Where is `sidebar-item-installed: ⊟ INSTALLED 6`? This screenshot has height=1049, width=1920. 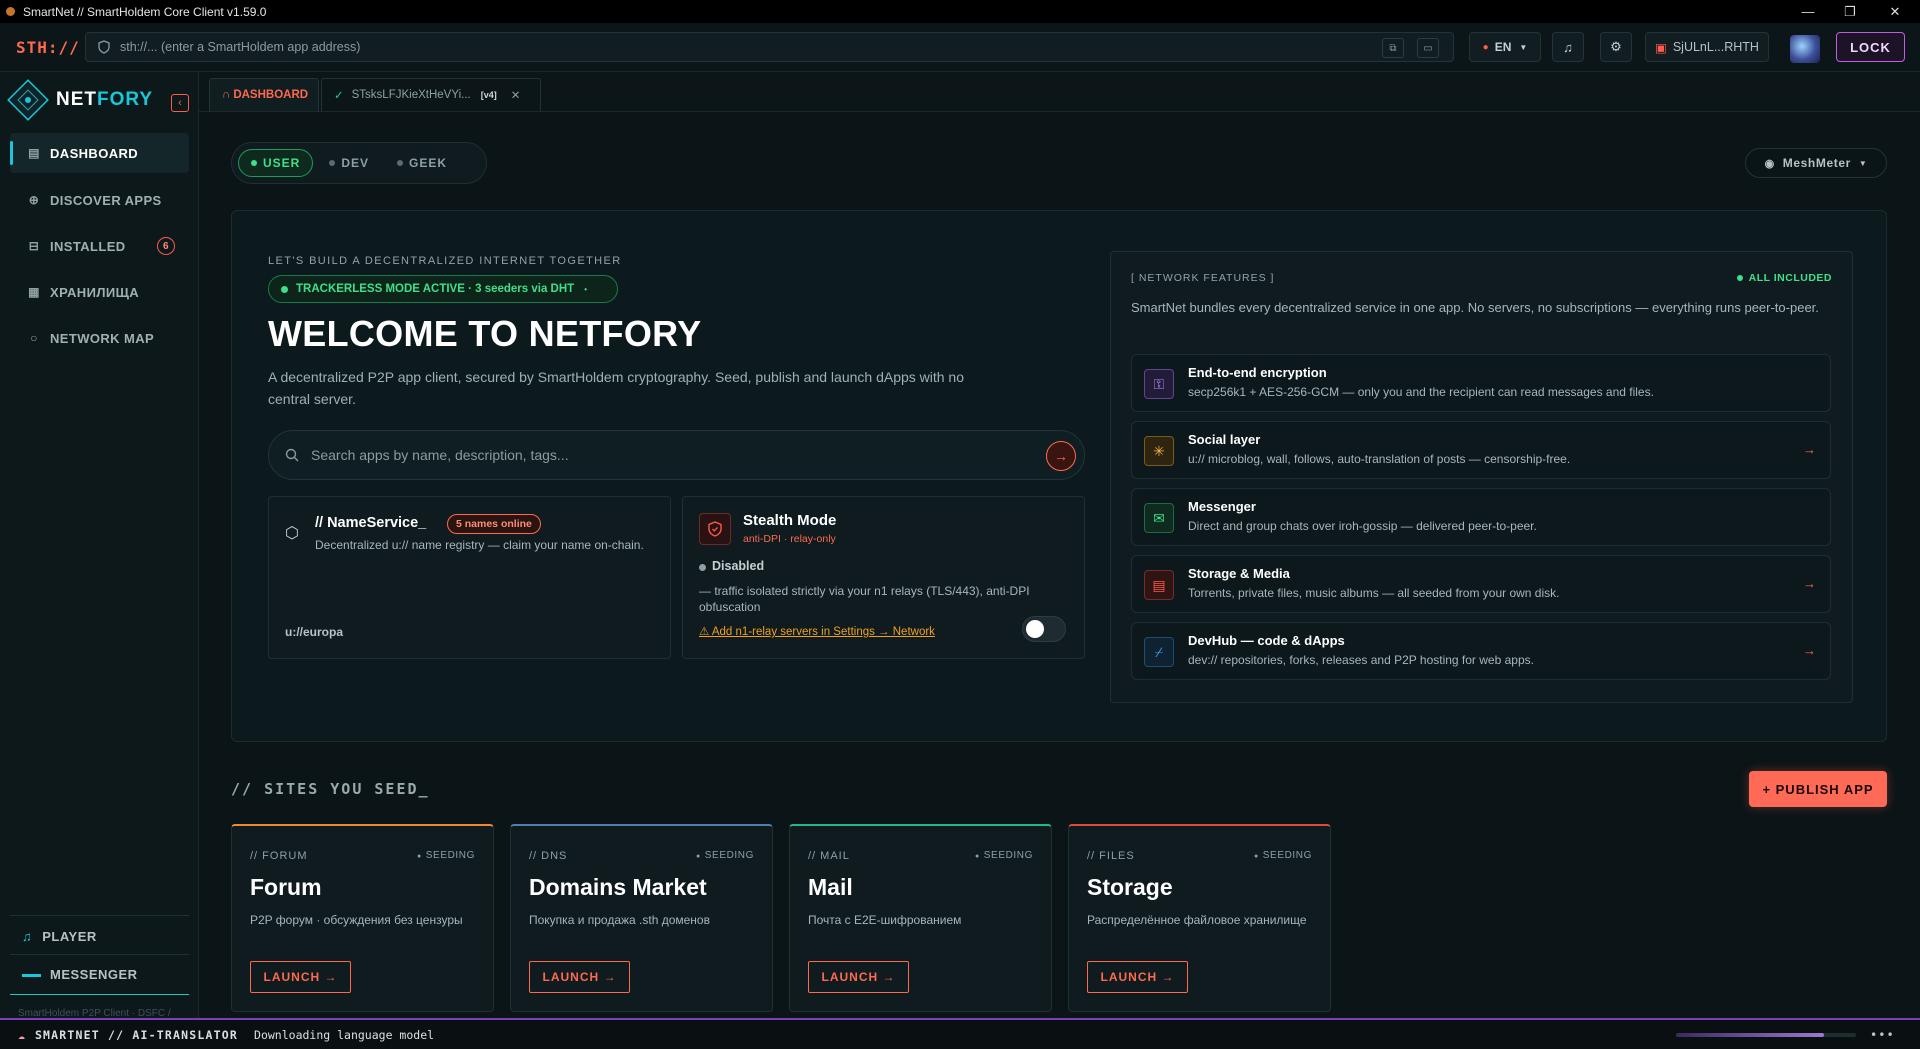
sidebar-item-installed: ⊟ INSTALLED 6 is located at coordinates (99, 246).